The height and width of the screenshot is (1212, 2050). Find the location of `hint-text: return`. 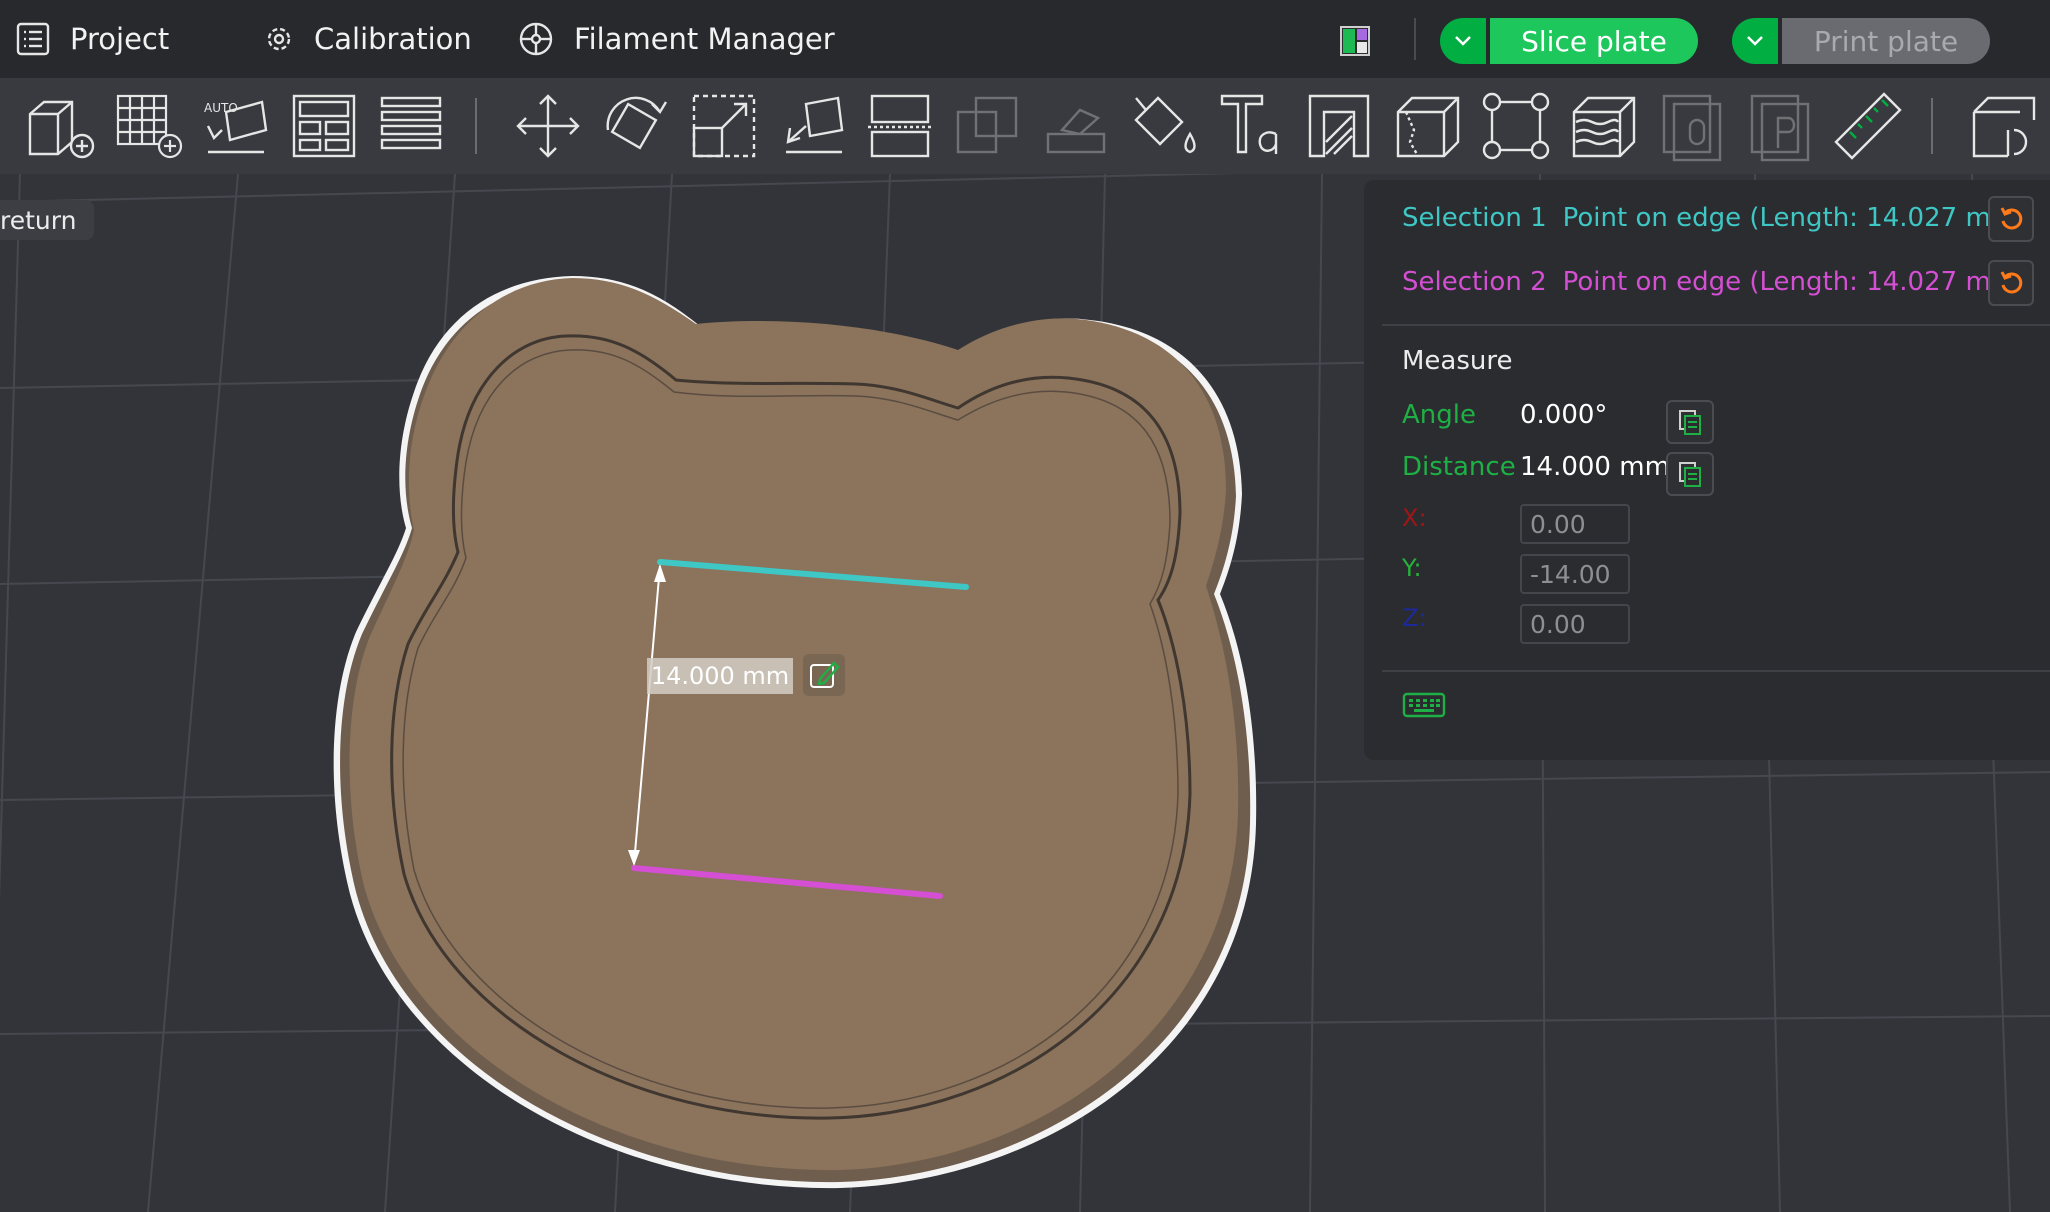

hint-text: return is located at coordinates (38, 220).